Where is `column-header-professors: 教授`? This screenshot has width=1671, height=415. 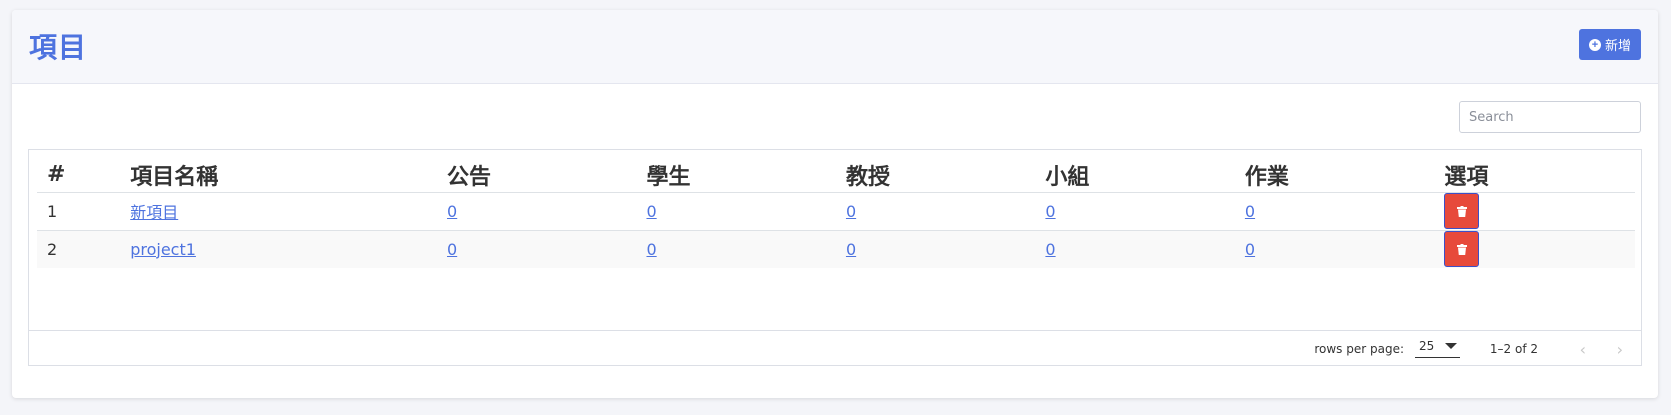
column-header-professors: 教授 is located at coordinates (935, 171).